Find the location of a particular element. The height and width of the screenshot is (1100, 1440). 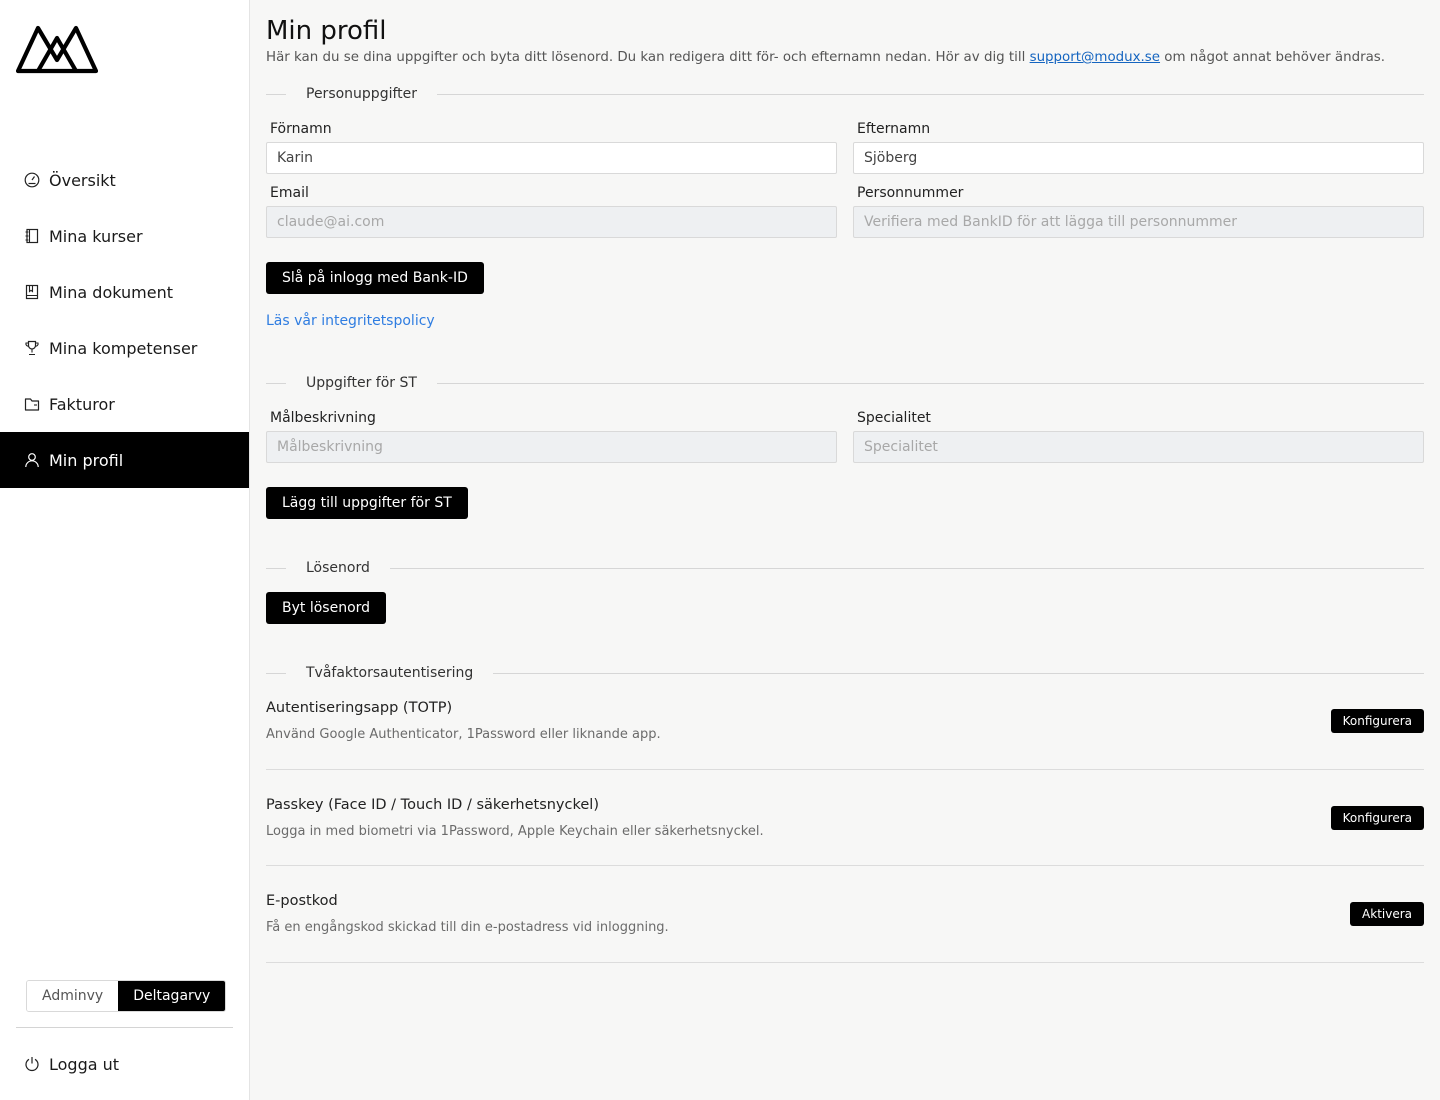

logout-button: Logga ut is located at coordinates (71, 1064).